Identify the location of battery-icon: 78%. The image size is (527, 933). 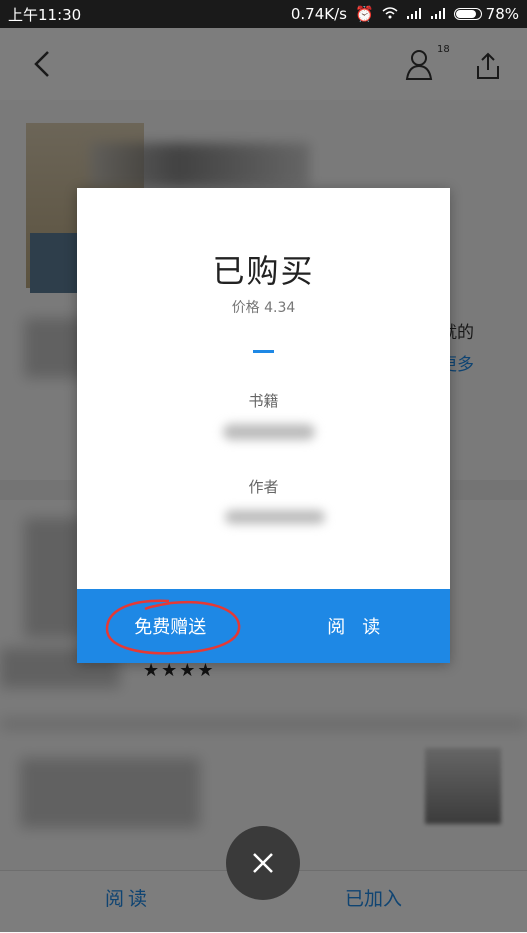
(486, 14).